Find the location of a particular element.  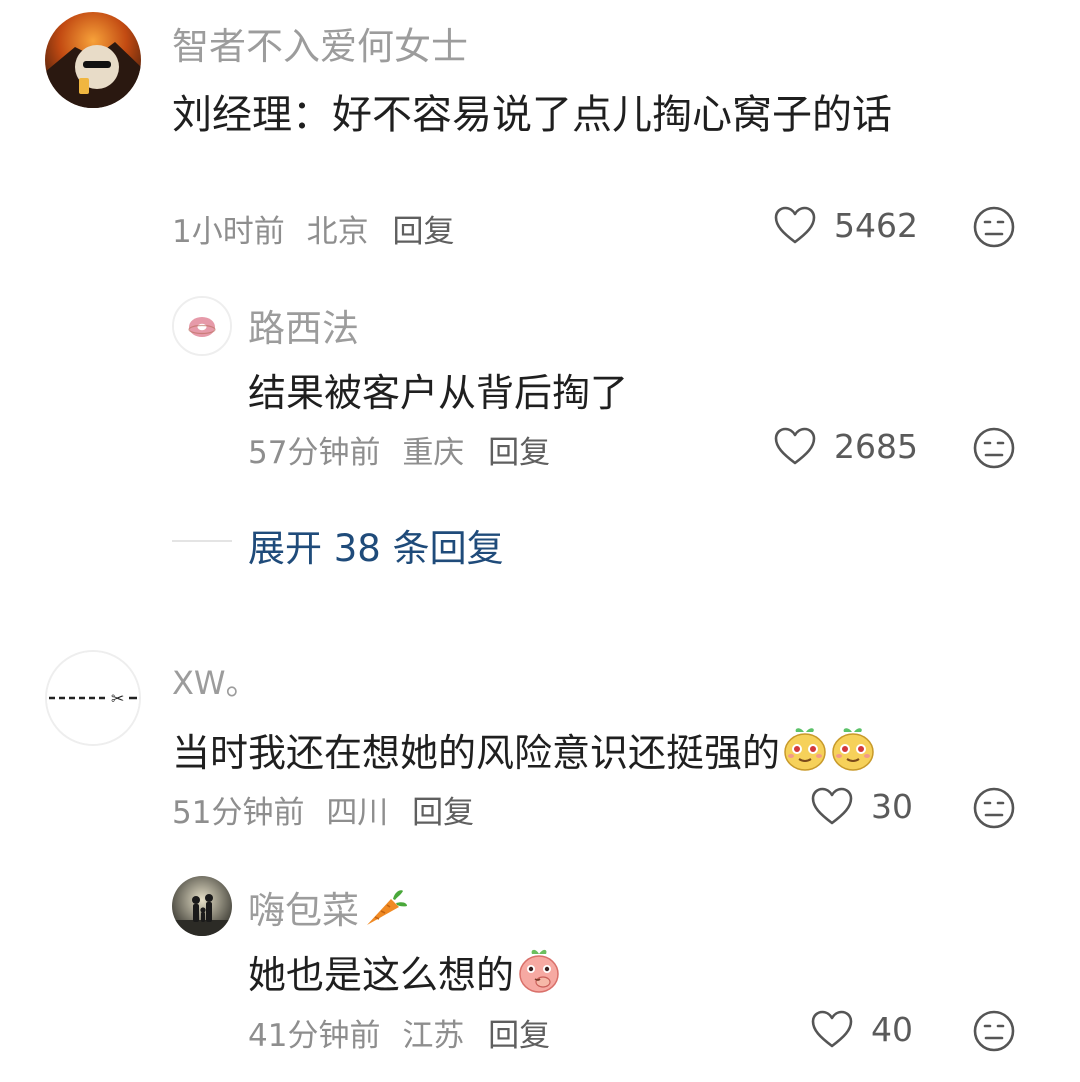

comment-author: XW。 is located at coordinates (215, 681).